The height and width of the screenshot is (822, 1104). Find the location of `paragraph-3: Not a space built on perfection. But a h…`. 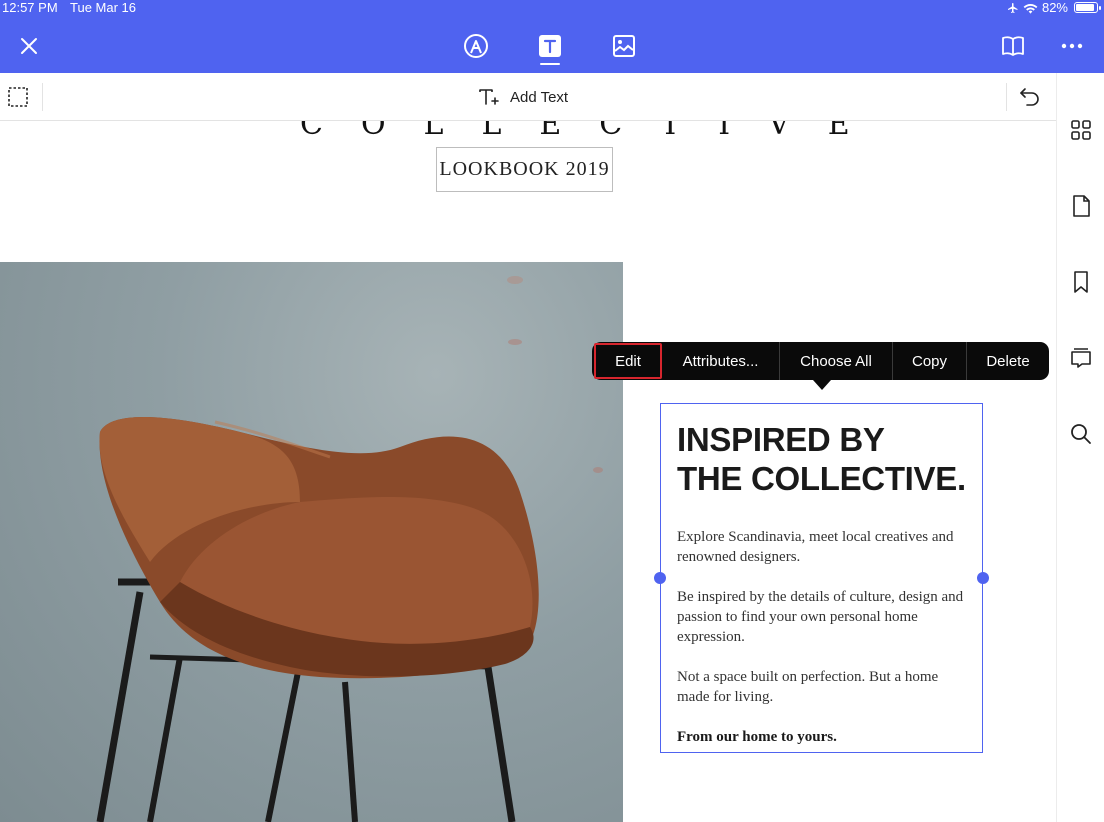

paragraph-3: Not a space built on perfection. But a h… is located at coordinates (808, 687).